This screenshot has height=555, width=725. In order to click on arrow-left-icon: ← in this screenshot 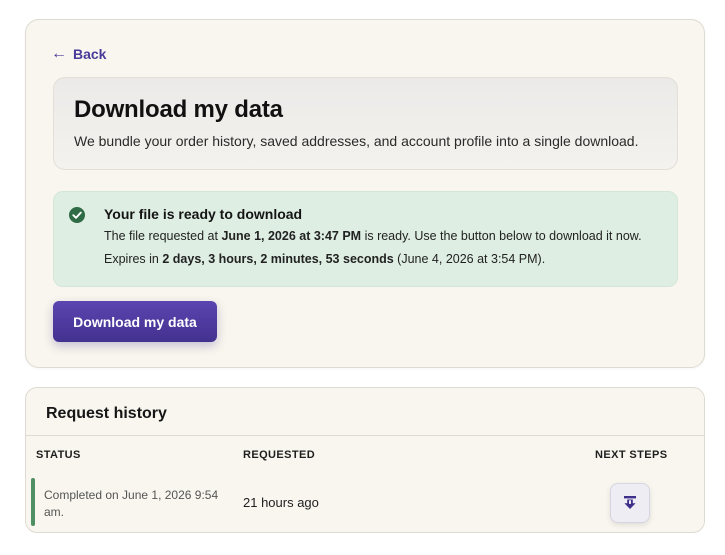, I will do `click(59, 53)`.